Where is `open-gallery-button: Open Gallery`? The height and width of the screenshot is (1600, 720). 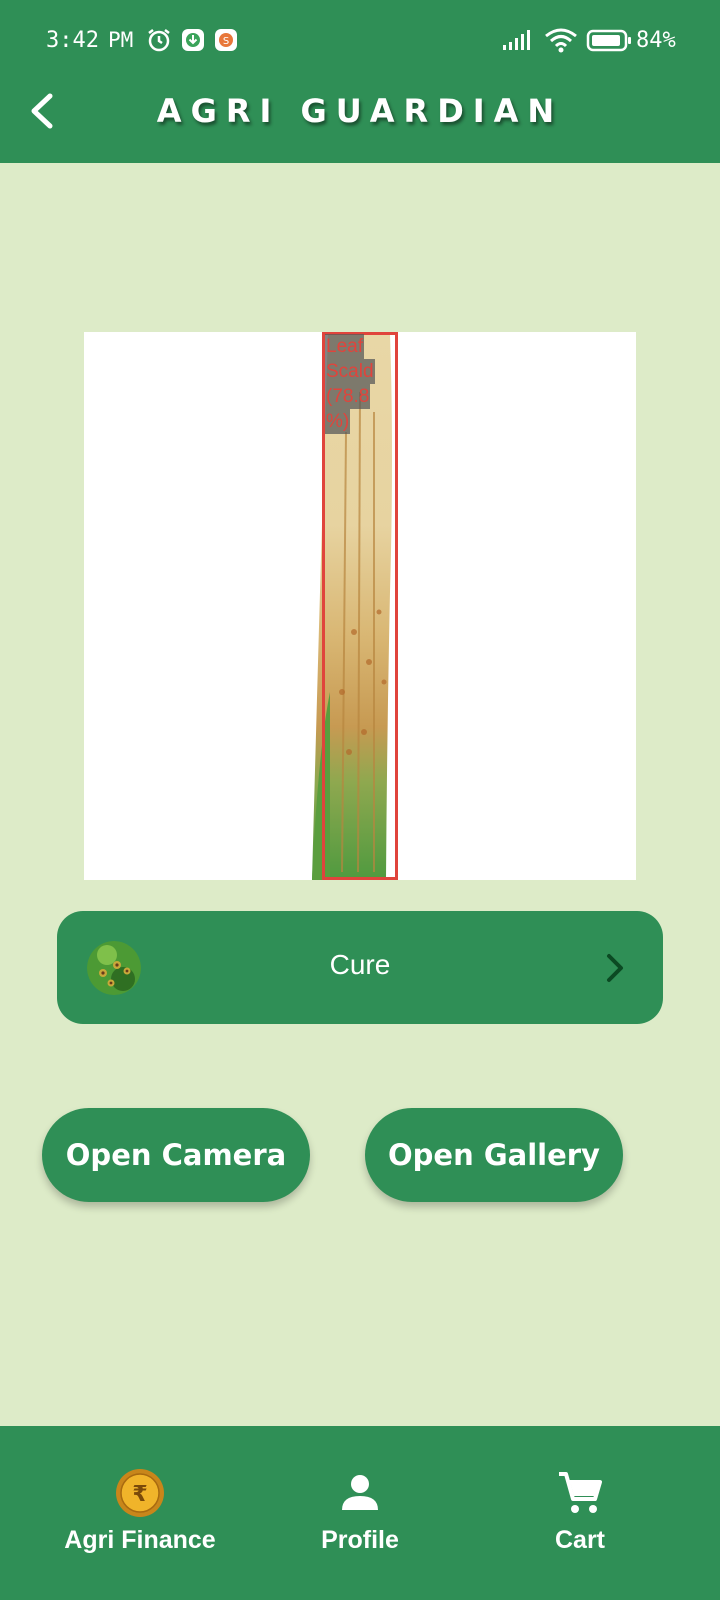
open-gallery-button: Open Gallery is located at coordinates (494, 1155).